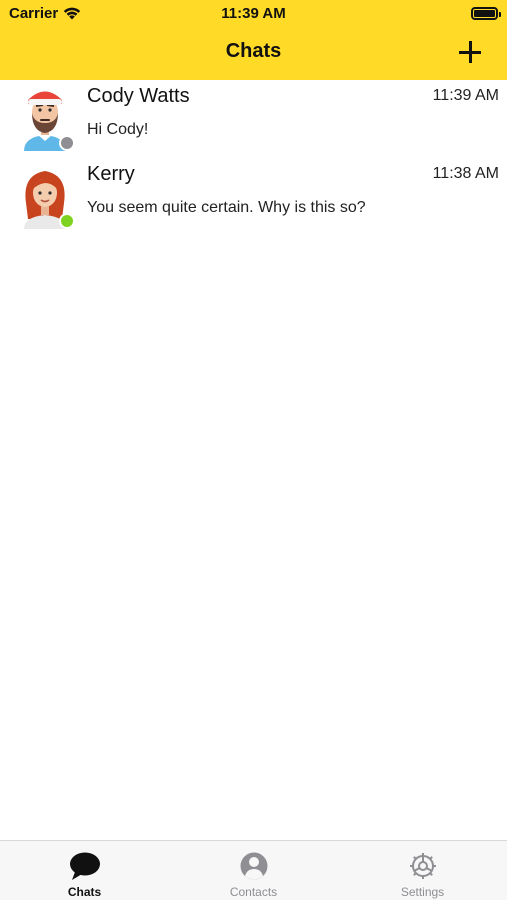  What do you see at coordinates (486, 13) in the screenshot?
I see `battery-icon` at bounding box center [486, 13].